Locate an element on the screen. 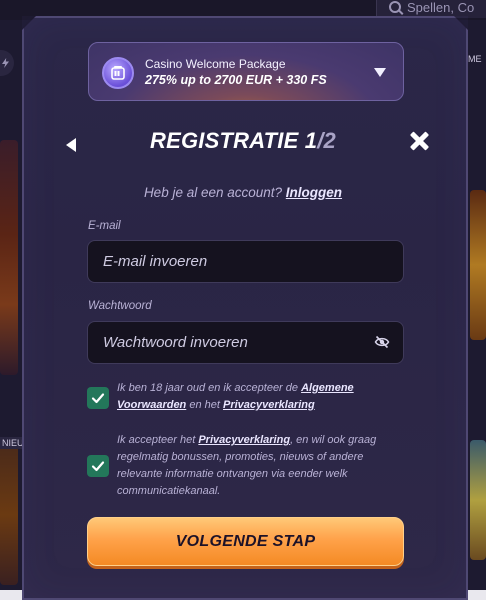 The image size is (486, 600). background-search-box: Spellen, Co is located at coordinates (431, 9).